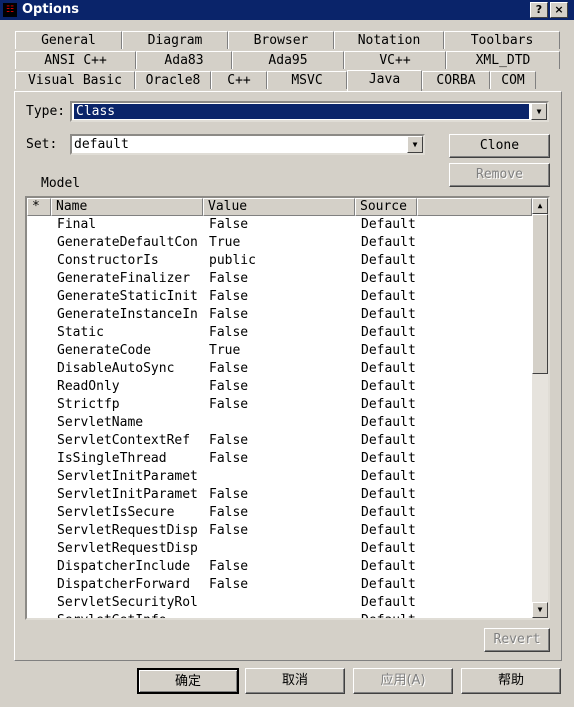  I want to click on tab-ada95: Ada95, so click(288, 60).